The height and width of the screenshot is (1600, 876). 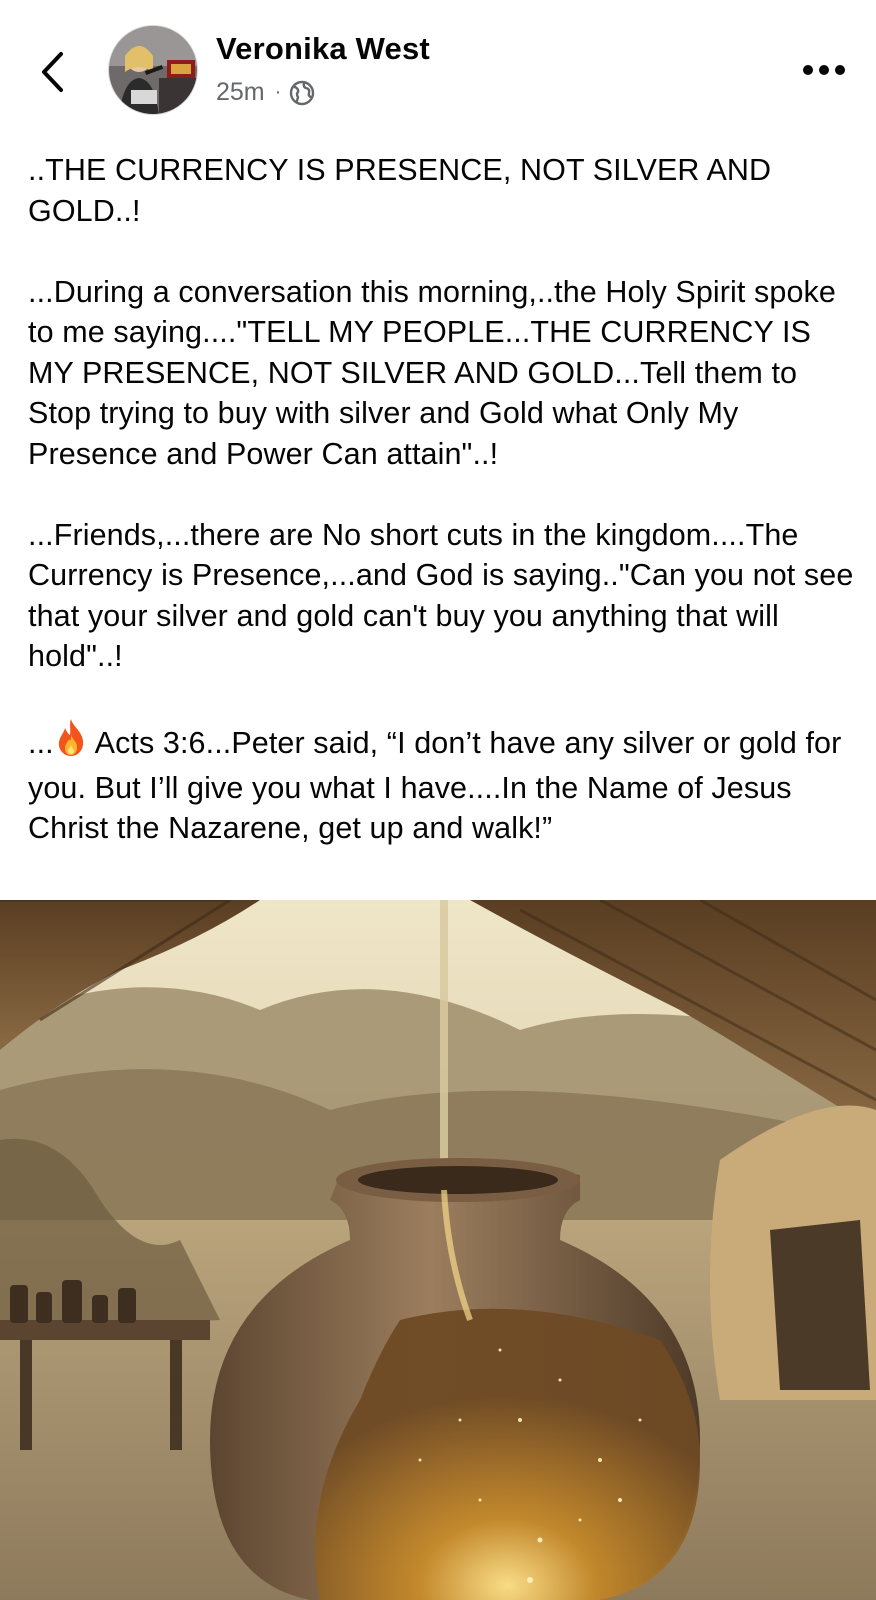 I want to click on more-options-button, so click(x=824, y=70).